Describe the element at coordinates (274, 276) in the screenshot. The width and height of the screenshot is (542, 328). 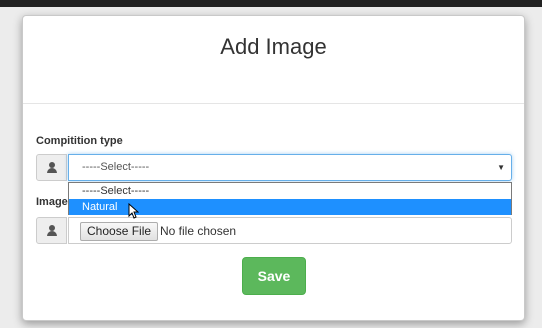
I see `save-button: Save` at that location.